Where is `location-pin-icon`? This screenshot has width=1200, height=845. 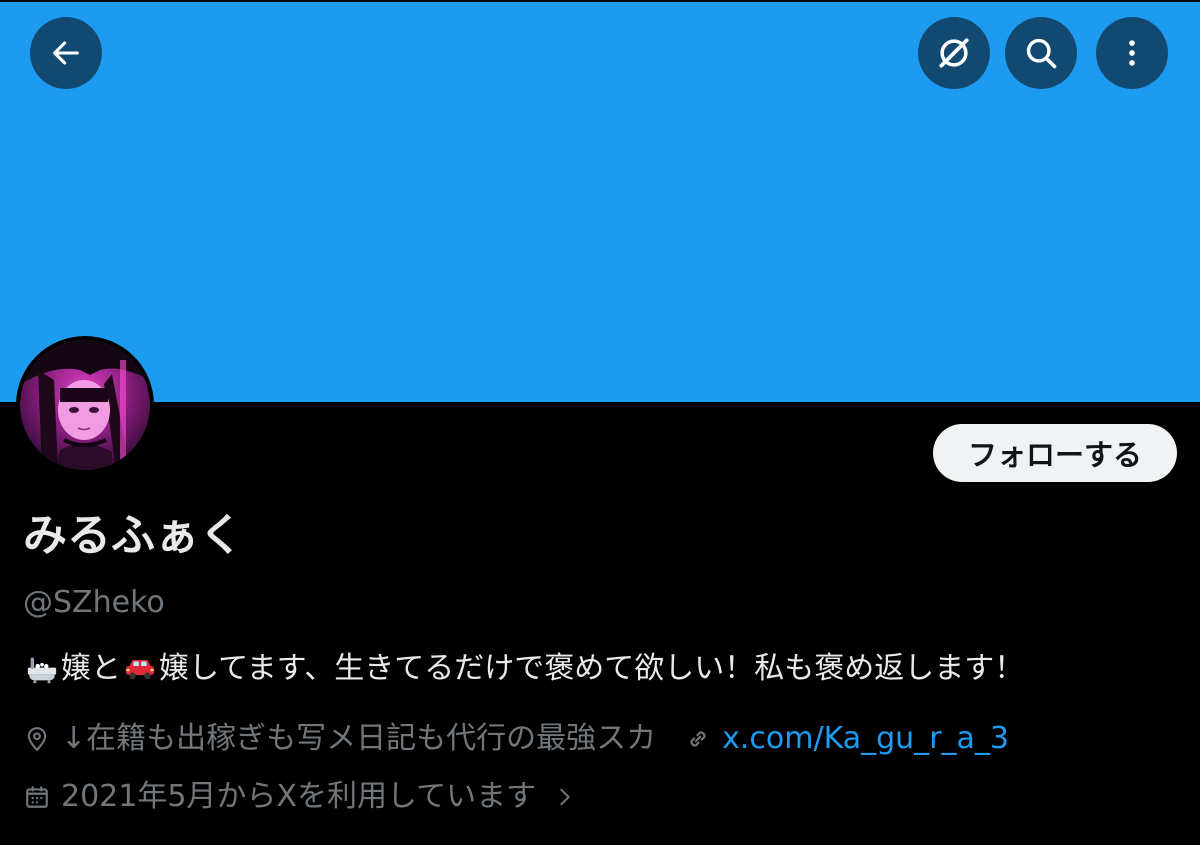 location-pin-icon is located at coordinates (37, 739).